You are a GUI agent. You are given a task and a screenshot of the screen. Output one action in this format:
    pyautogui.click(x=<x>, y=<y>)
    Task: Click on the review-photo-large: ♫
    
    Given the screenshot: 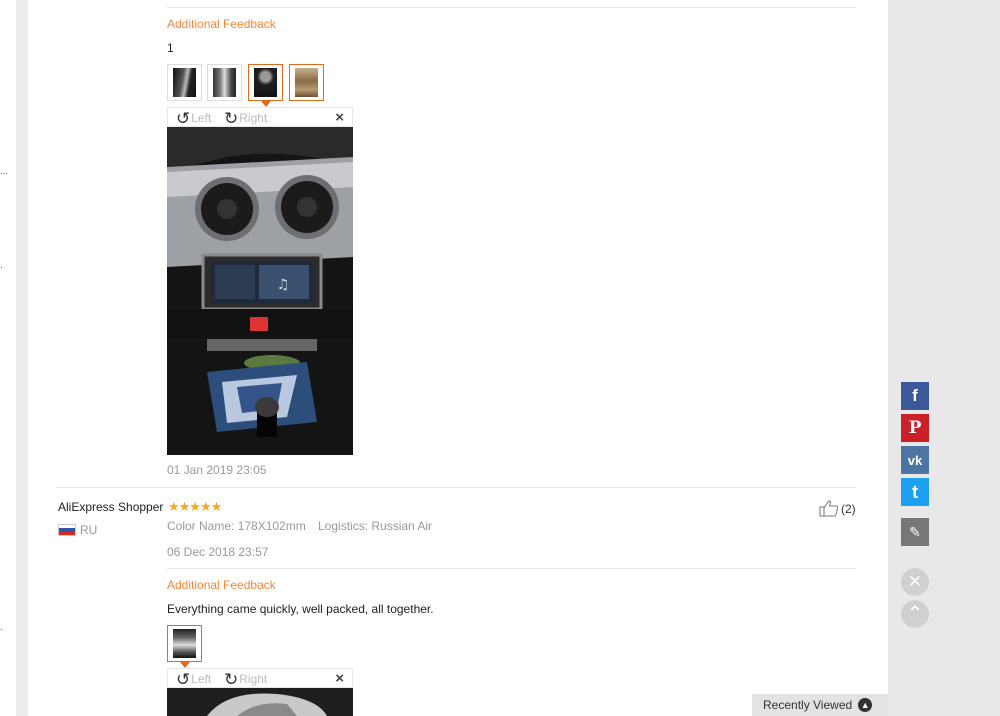 What is the action you would take?
    pyautogui.click(x=260, y=291)
    